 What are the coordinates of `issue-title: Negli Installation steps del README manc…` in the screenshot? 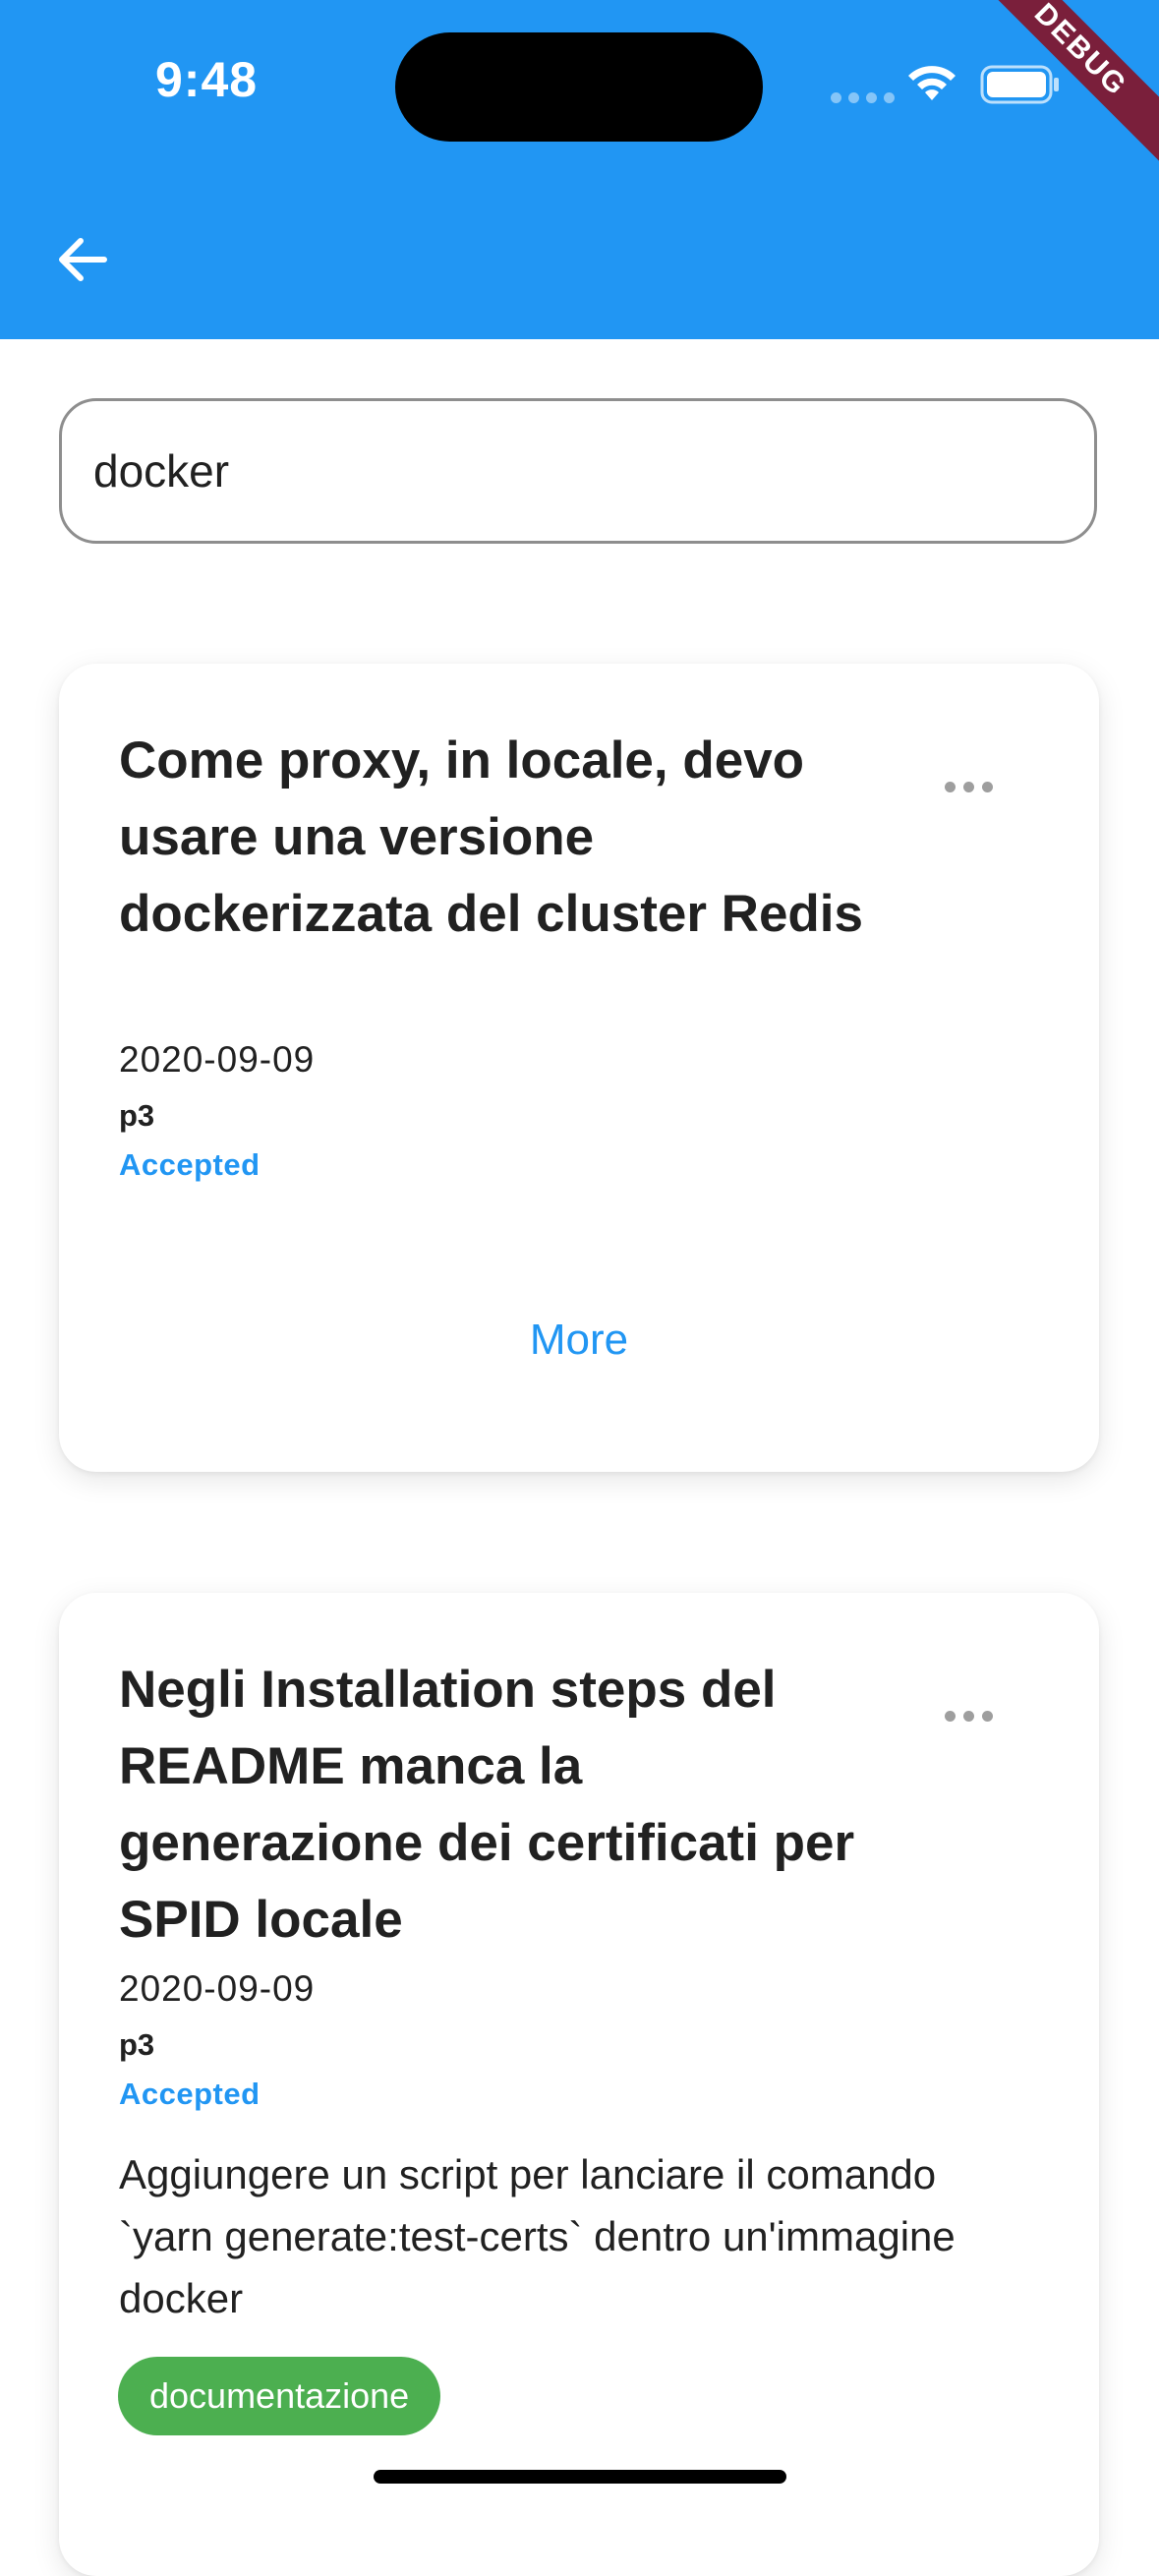 It's located at (487, 1805).